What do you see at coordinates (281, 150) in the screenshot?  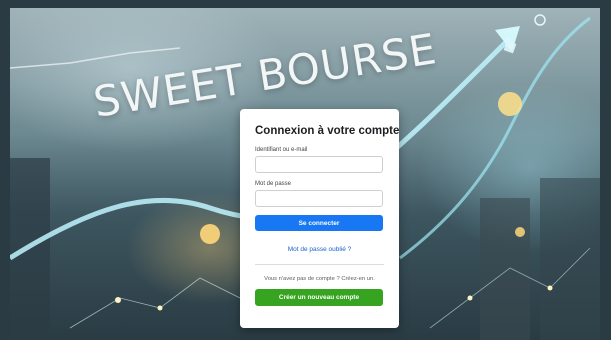 I see `identifier-label: Identifiant ou e-mail` at bounding box center [281, 150].